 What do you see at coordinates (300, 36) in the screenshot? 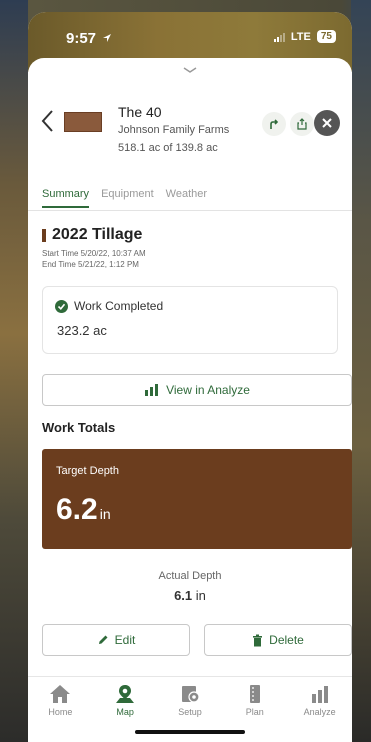
I see `network-label: LTE` at bounding box center [300, 36].